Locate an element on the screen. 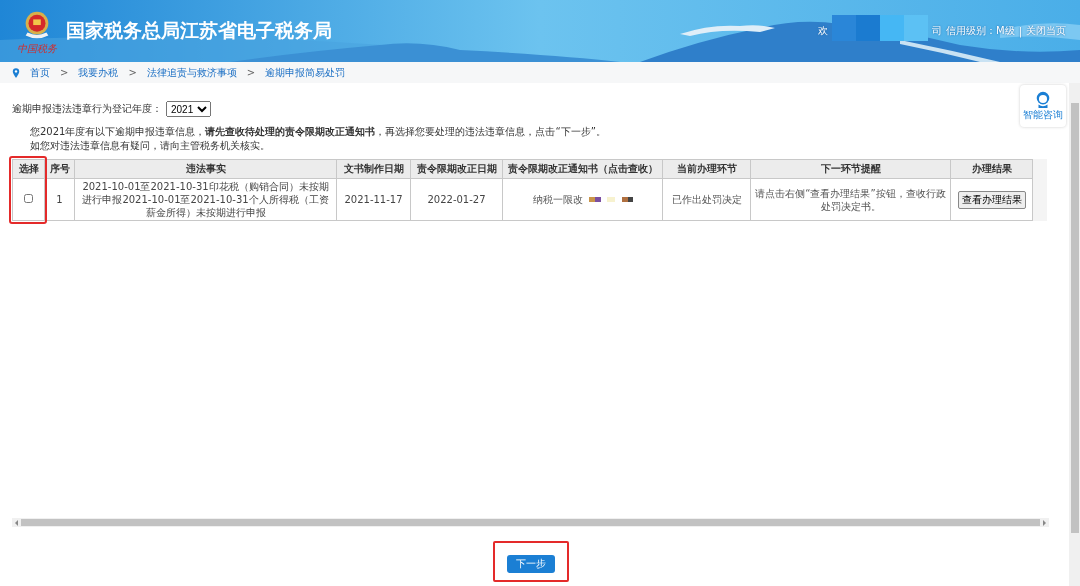 Image resolution: width=1080 pixels, height=586 pixels. vertical-scrollbar is located at coordinates (1074, 334).